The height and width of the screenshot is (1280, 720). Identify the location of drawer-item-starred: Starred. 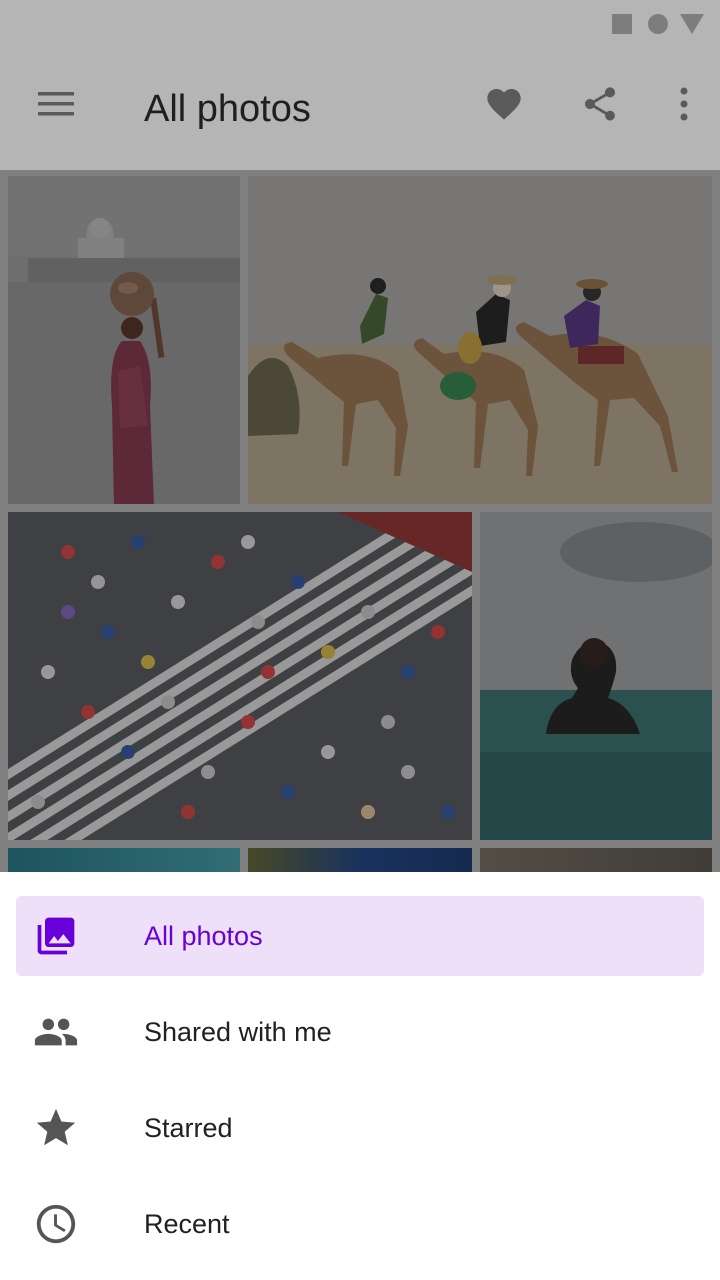
(360, 1128).